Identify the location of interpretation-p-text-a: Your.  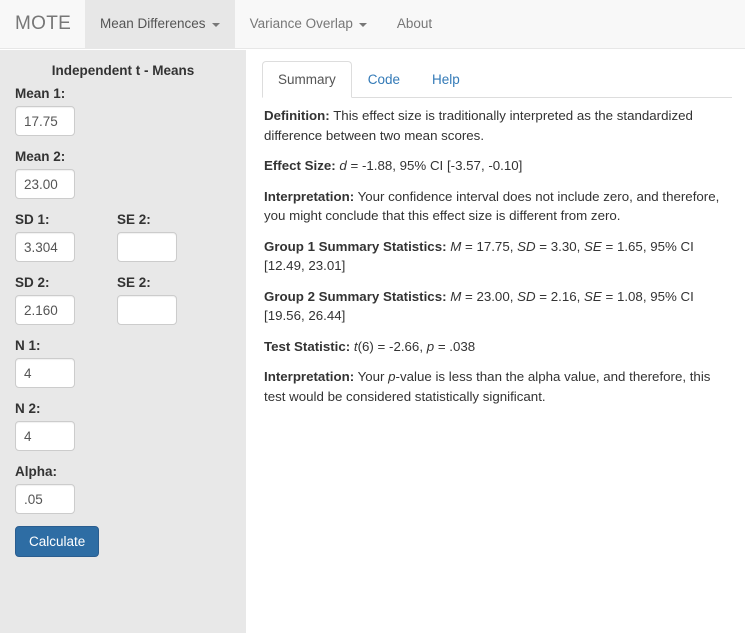
(371, 376).